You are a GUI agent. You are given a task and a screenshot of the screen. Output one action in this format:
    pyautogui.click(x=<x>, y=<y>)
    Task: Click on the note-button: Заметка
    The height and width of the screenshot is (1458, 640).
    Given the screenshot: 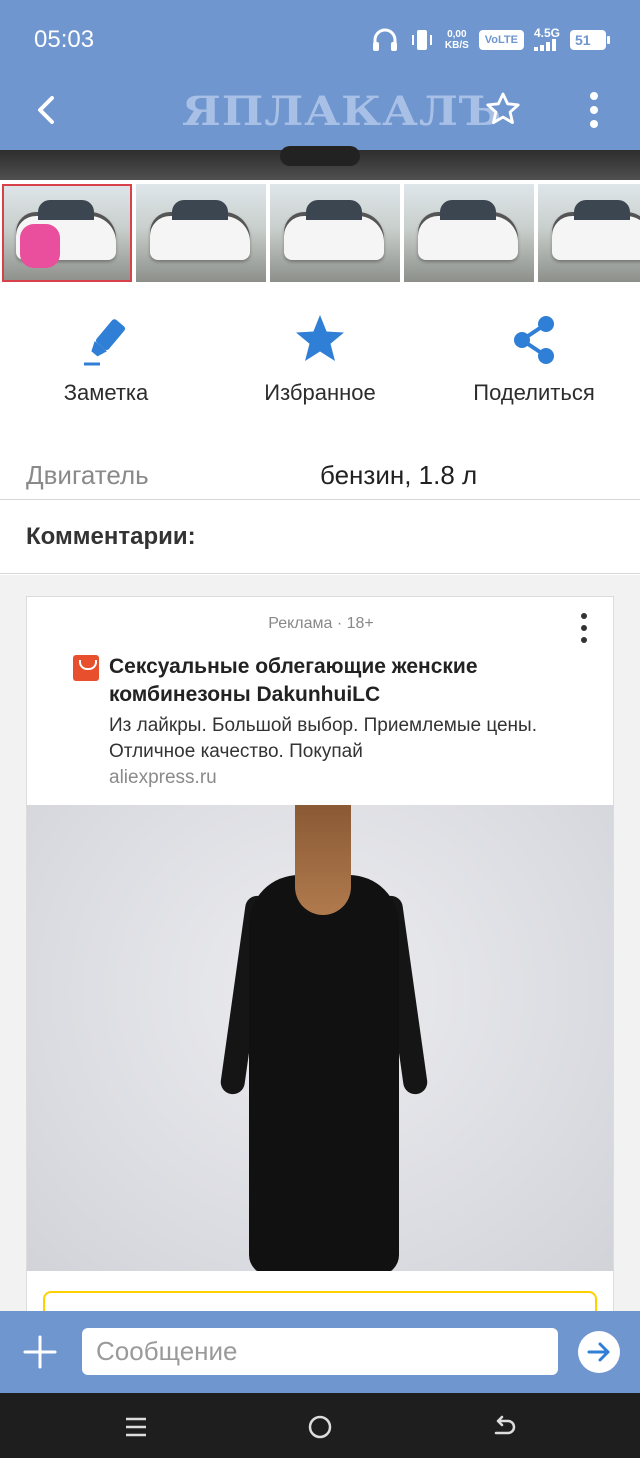 What is the action you would take?
    pyautogui.click(x=106, y=359)
    